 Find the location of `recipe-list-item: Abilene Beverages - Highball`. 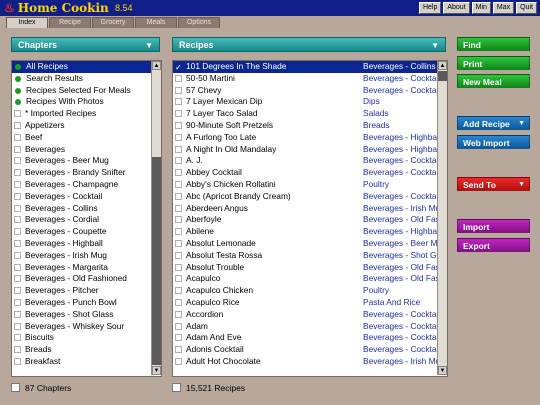

recipe-list-item: Abilene Beverages - Highball is located at coordinates (310, 232).